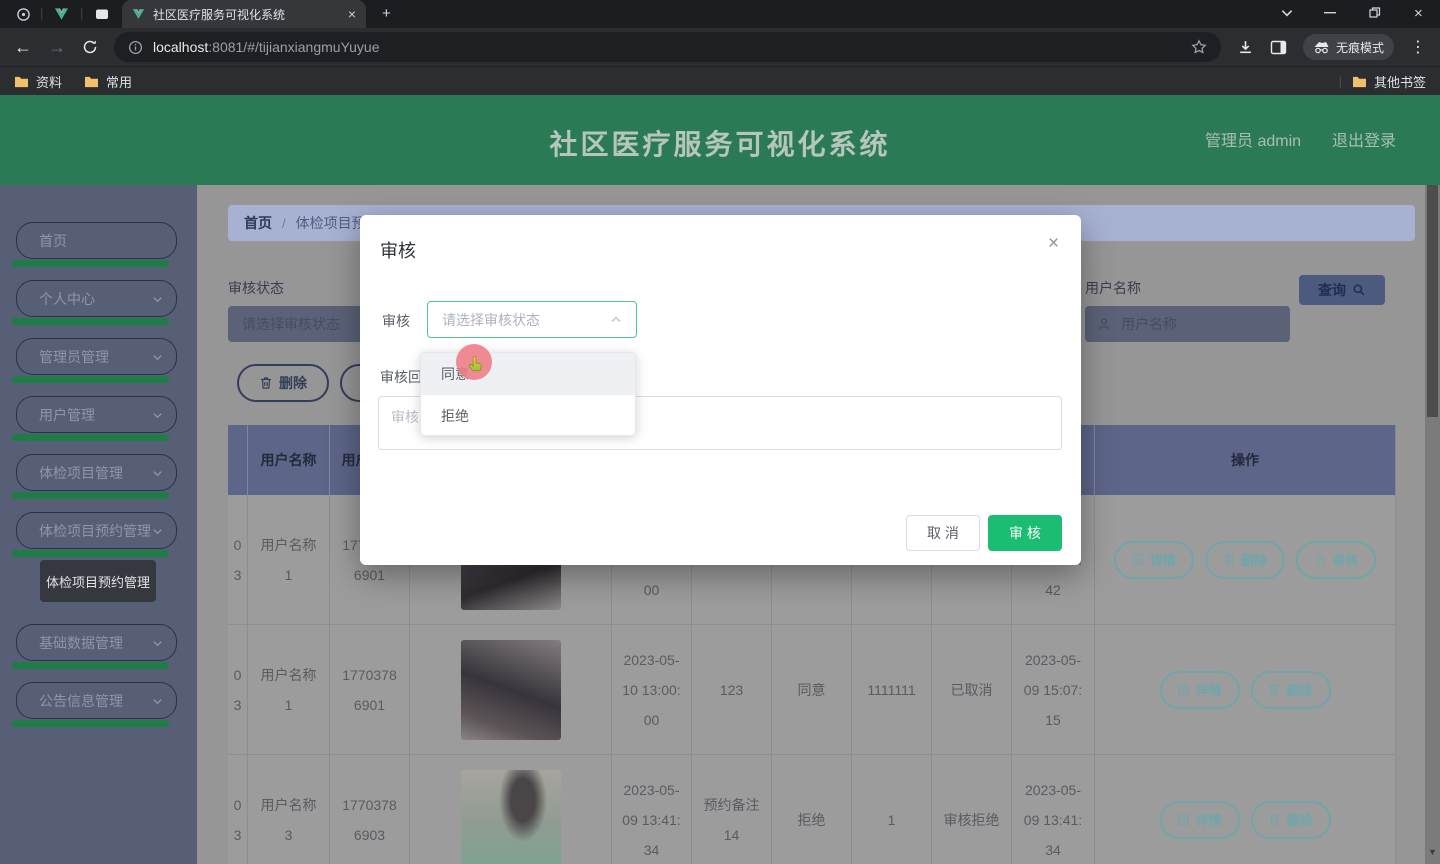  Describe the element at coordinates (81, 472) in the screenshot. I see `sidebar-item-label: 体检项目管理` at that location.